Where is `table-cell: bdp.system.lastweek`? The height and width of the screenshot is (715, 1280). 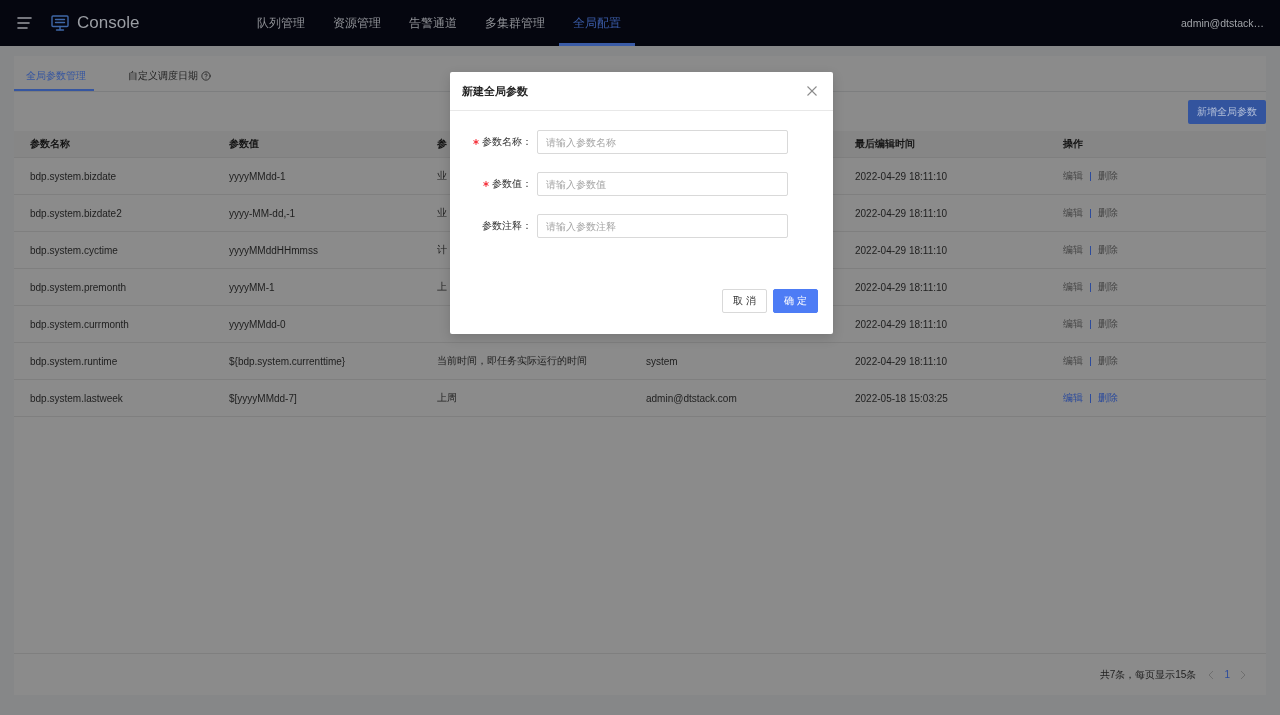
table-cell: bdp.system.lastweek is located at coordinates (76, 398).